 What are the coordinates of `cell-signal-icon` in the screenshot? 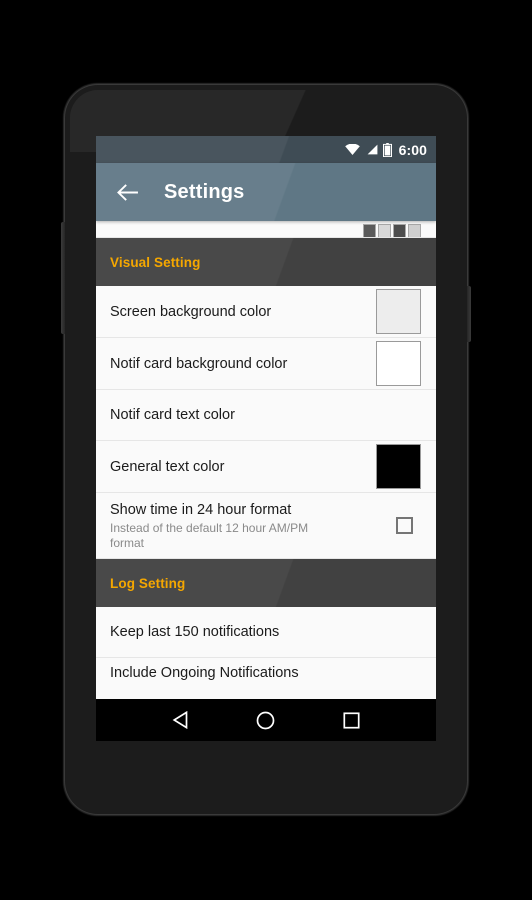 It's located at (372, 149).